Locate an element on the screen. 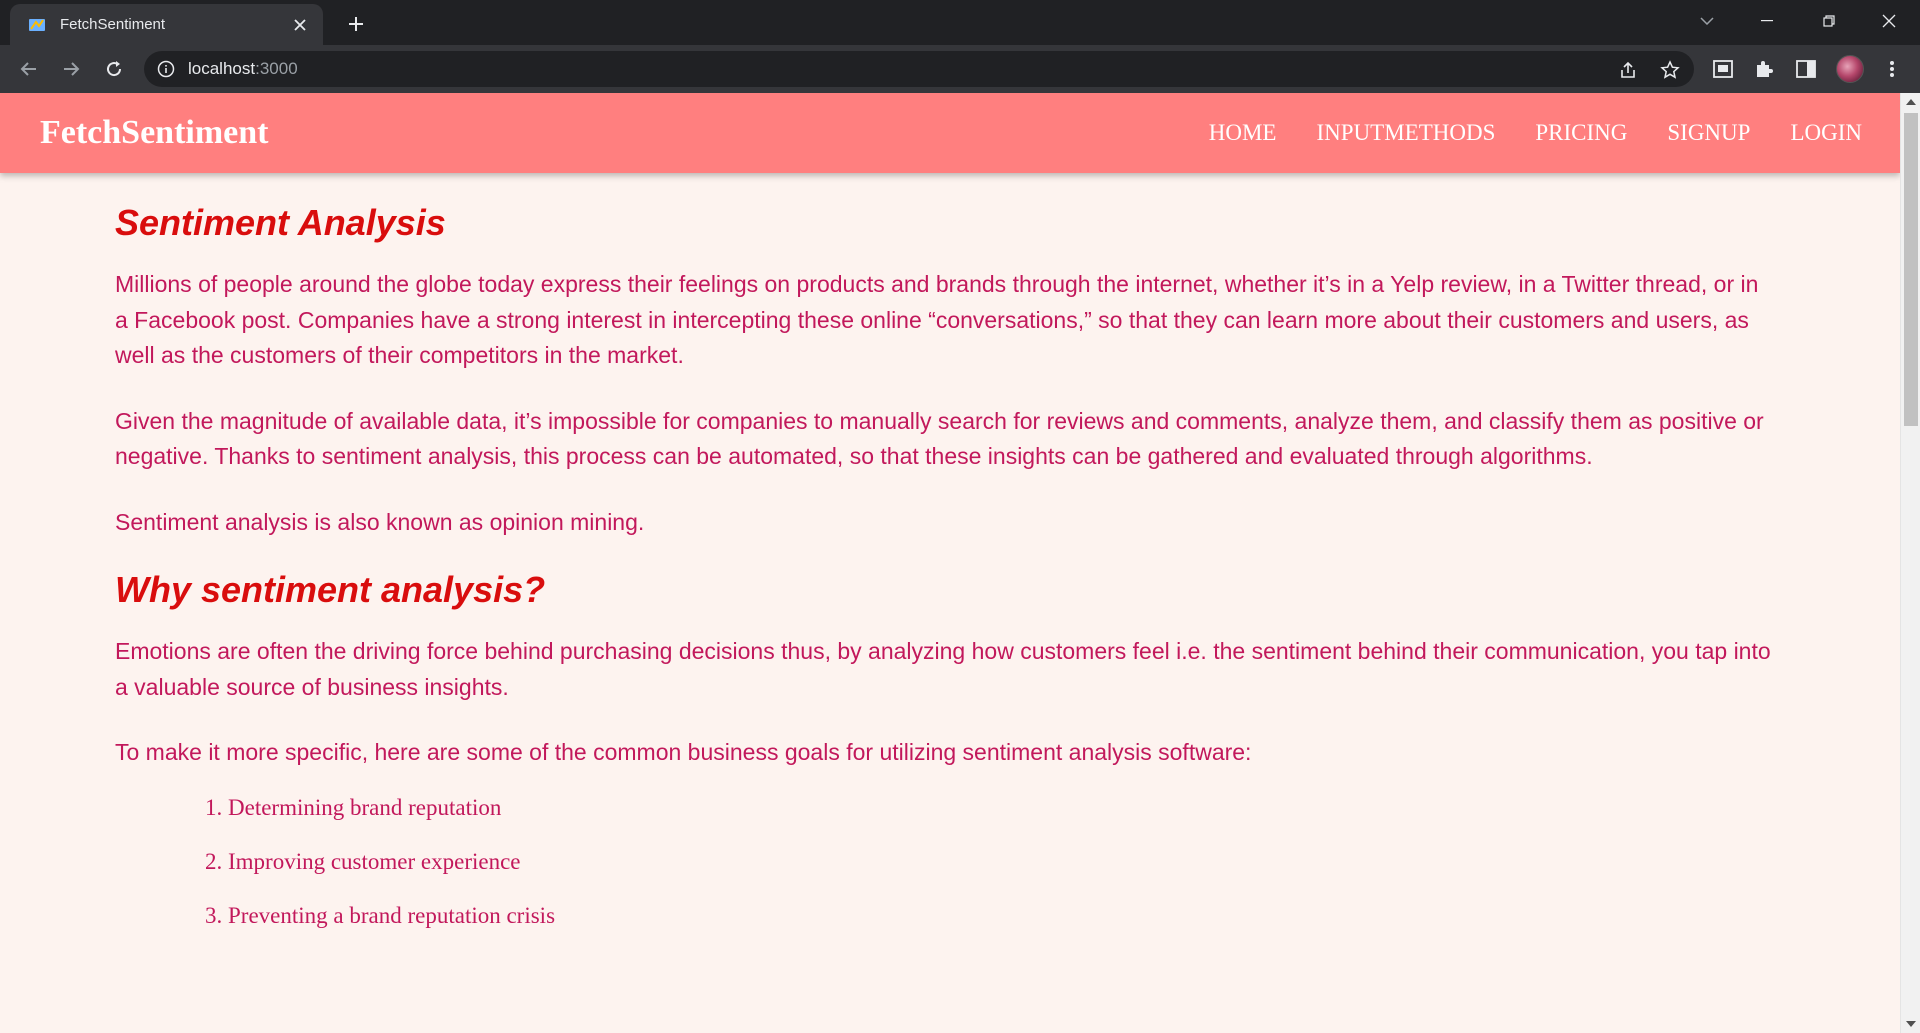 The width and height of the screenshot is (1920, 1033). site-brand: FetchSentiment is located at coordinates (154, 133).